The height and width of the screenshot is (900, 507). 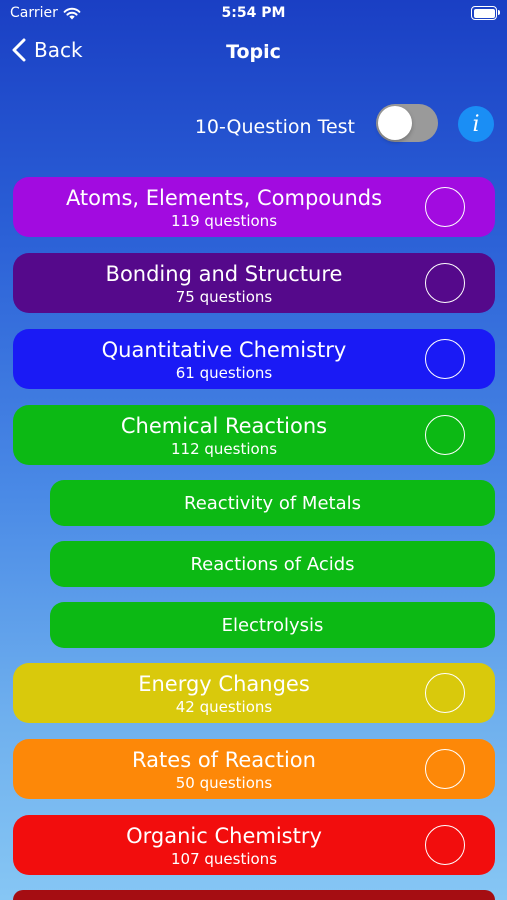 I want to click on subtopic-name: Electrolysis, so click(x=272, y=625).